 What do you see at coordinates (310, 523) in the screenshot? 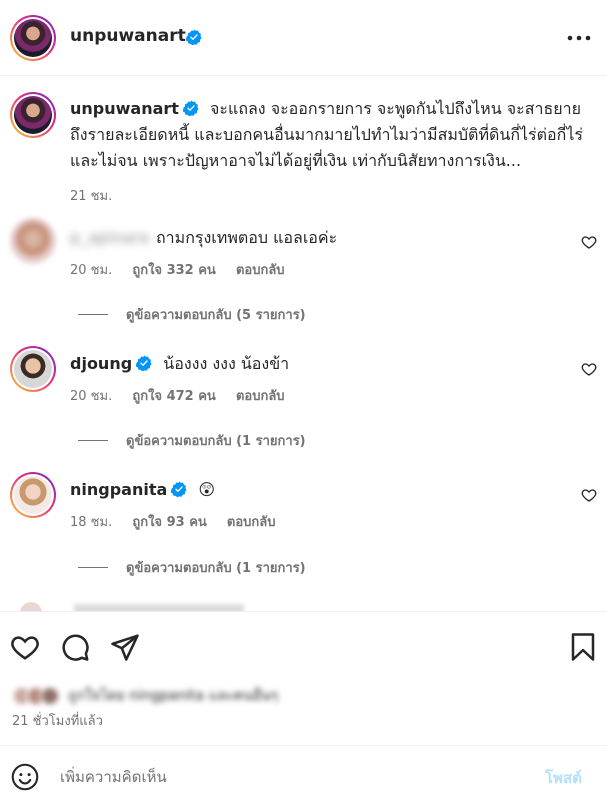
I see `comment-meta: 18 ชม. ถูกใจ 93 คน ตอบกลับ` at bounding box center [310, 523].